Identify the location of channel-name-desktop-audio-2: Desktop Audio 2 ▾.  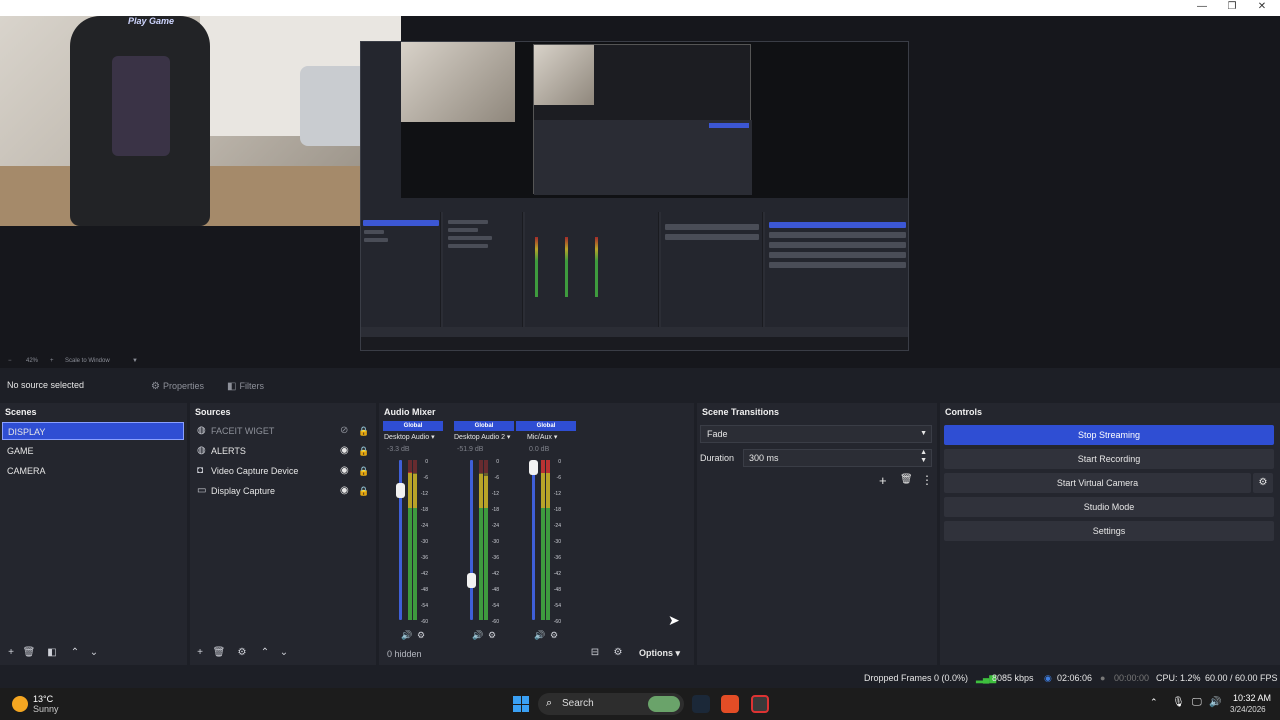
(482, 437).